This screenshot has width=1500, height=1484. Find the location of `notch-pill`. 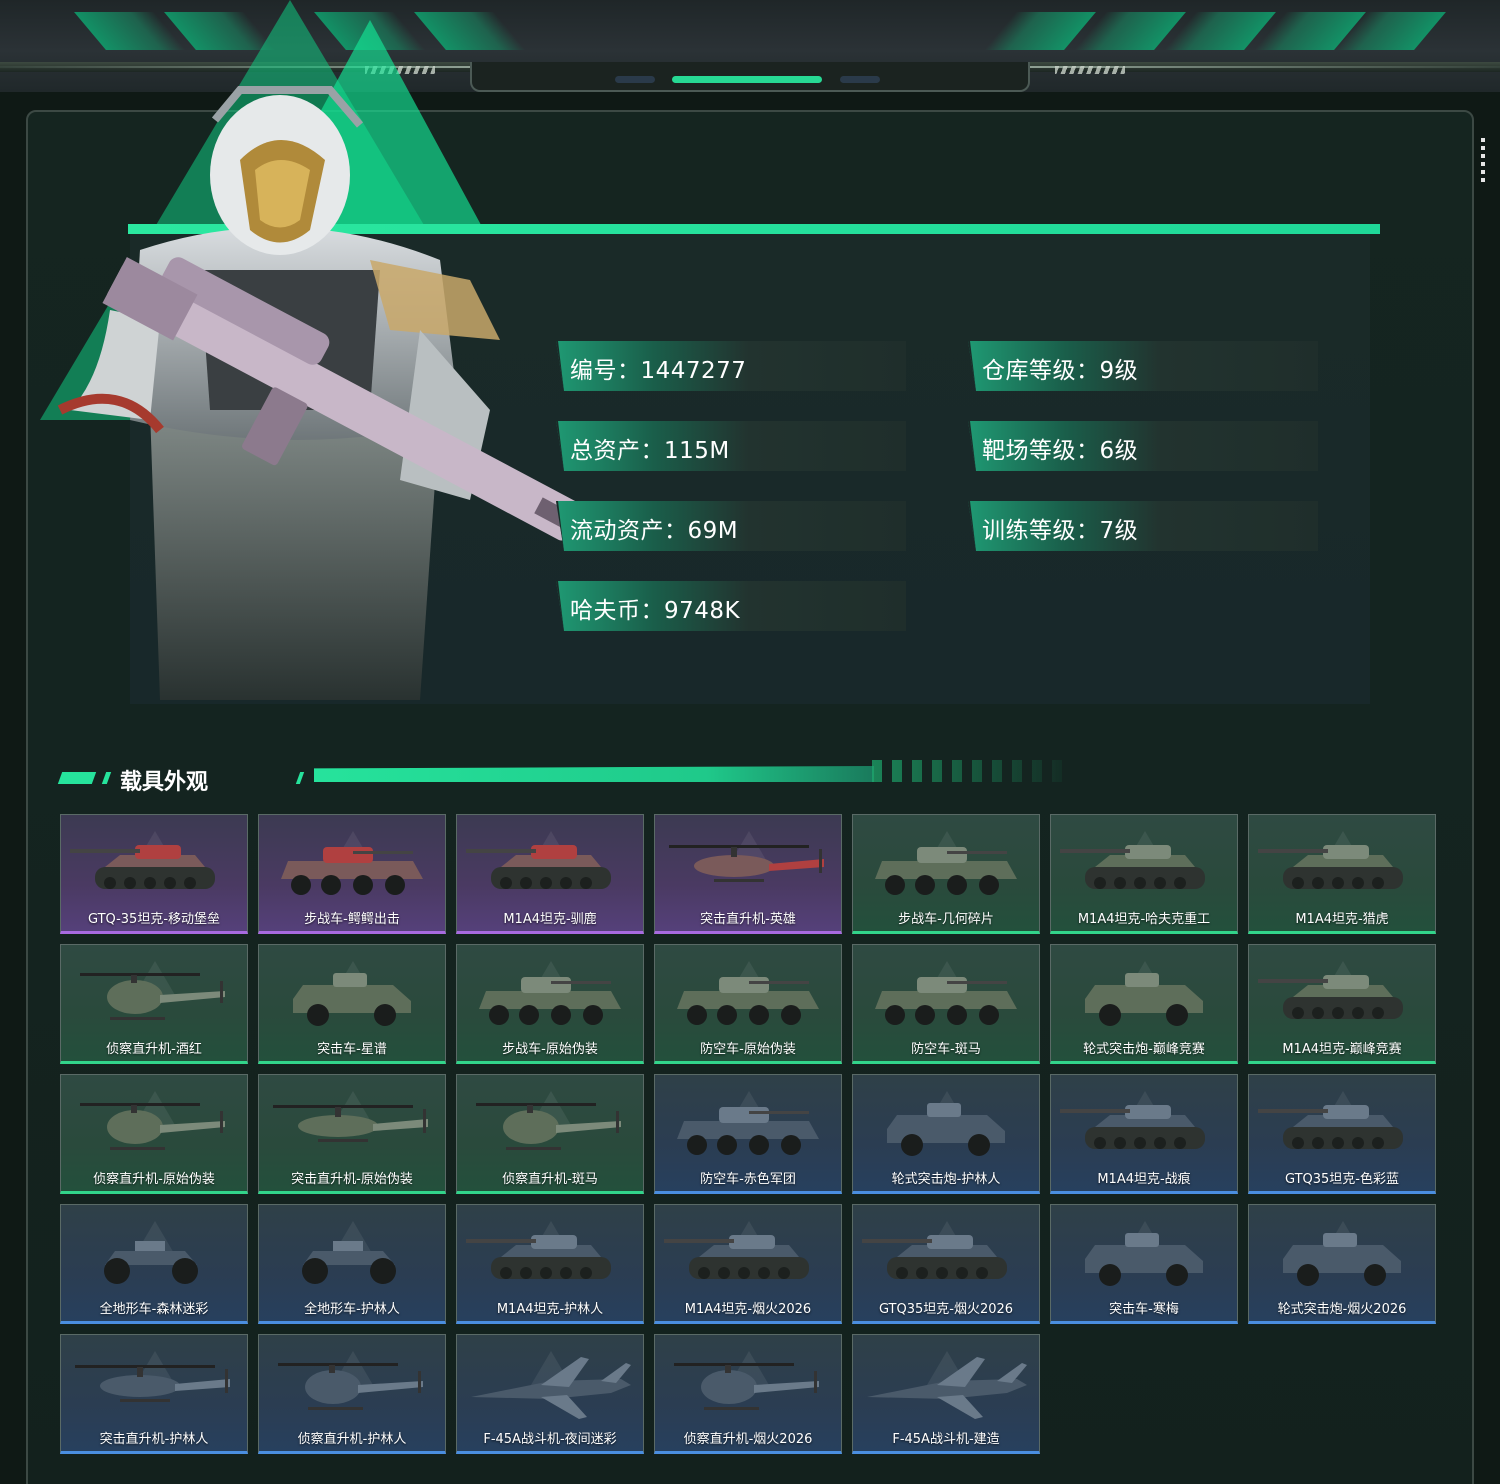

notch-pill is located at coordinates (635, 79).